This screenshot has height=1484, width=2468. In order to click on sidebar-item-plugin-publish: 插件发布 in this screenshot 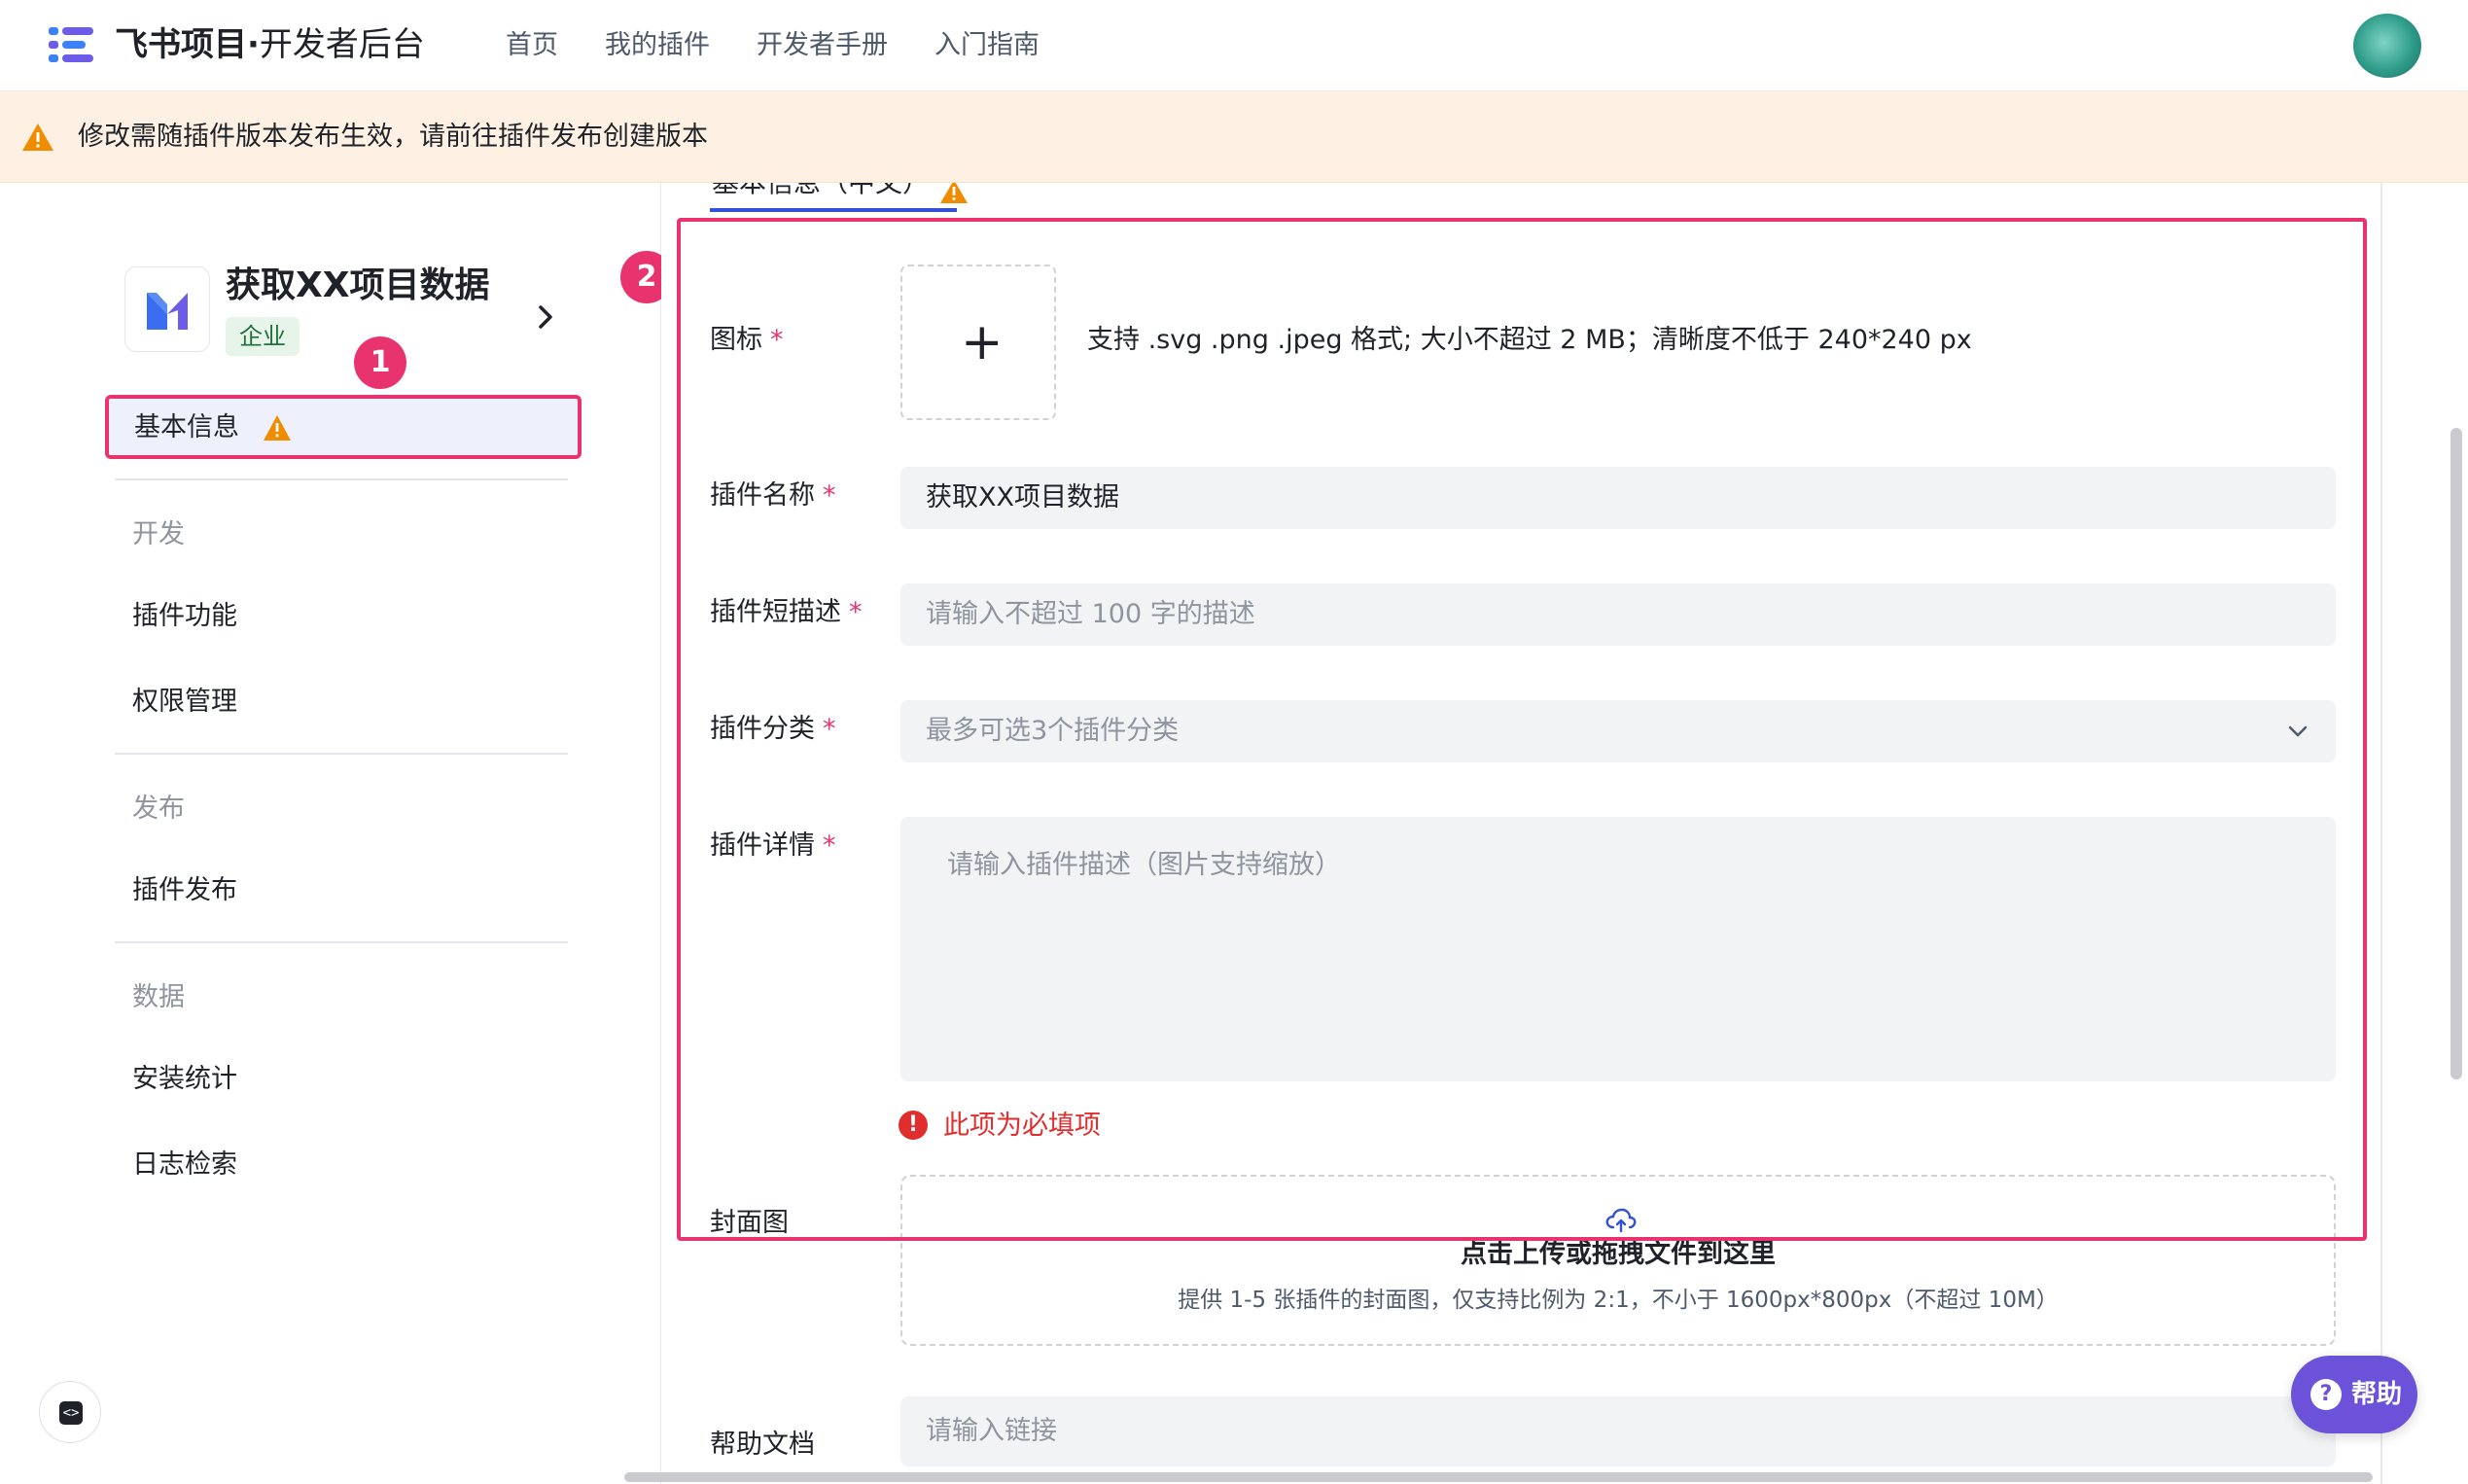, I will do `click(184, 891)`.